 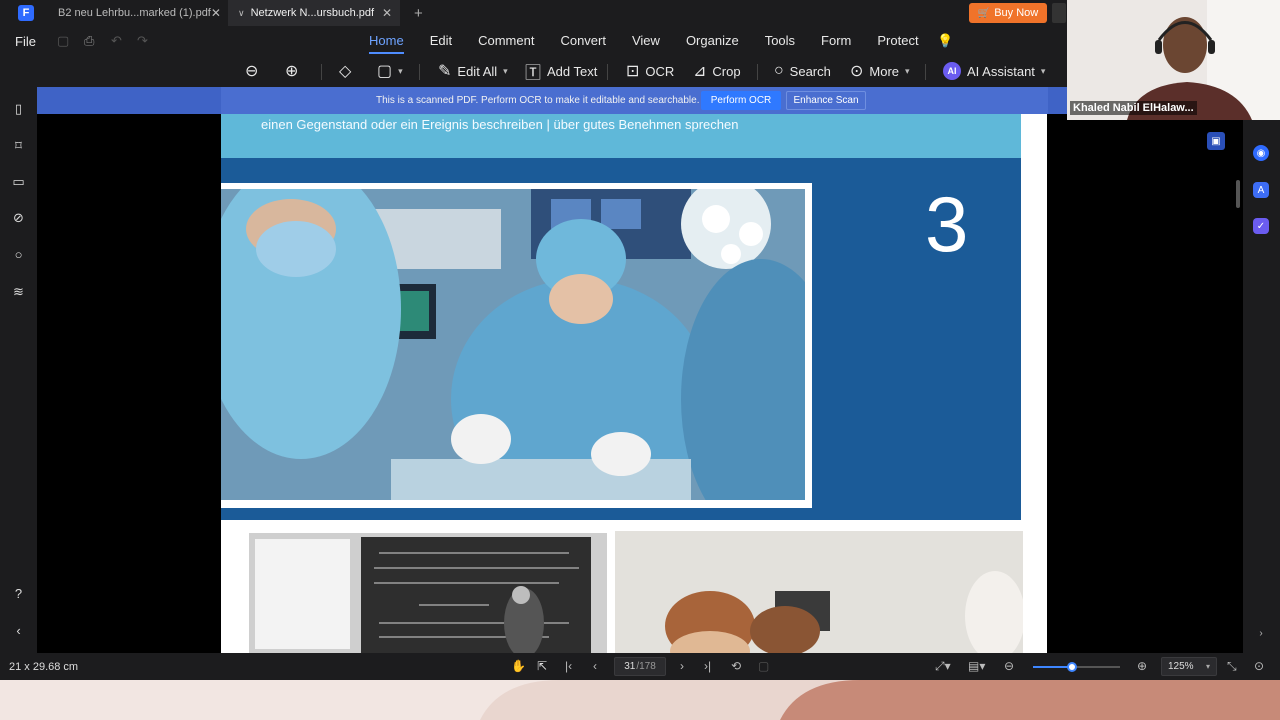 What do you see at coordinates (897, 41) in the screenshot?
I see `menu-protect: Protect` at bounding box center [897, 41].